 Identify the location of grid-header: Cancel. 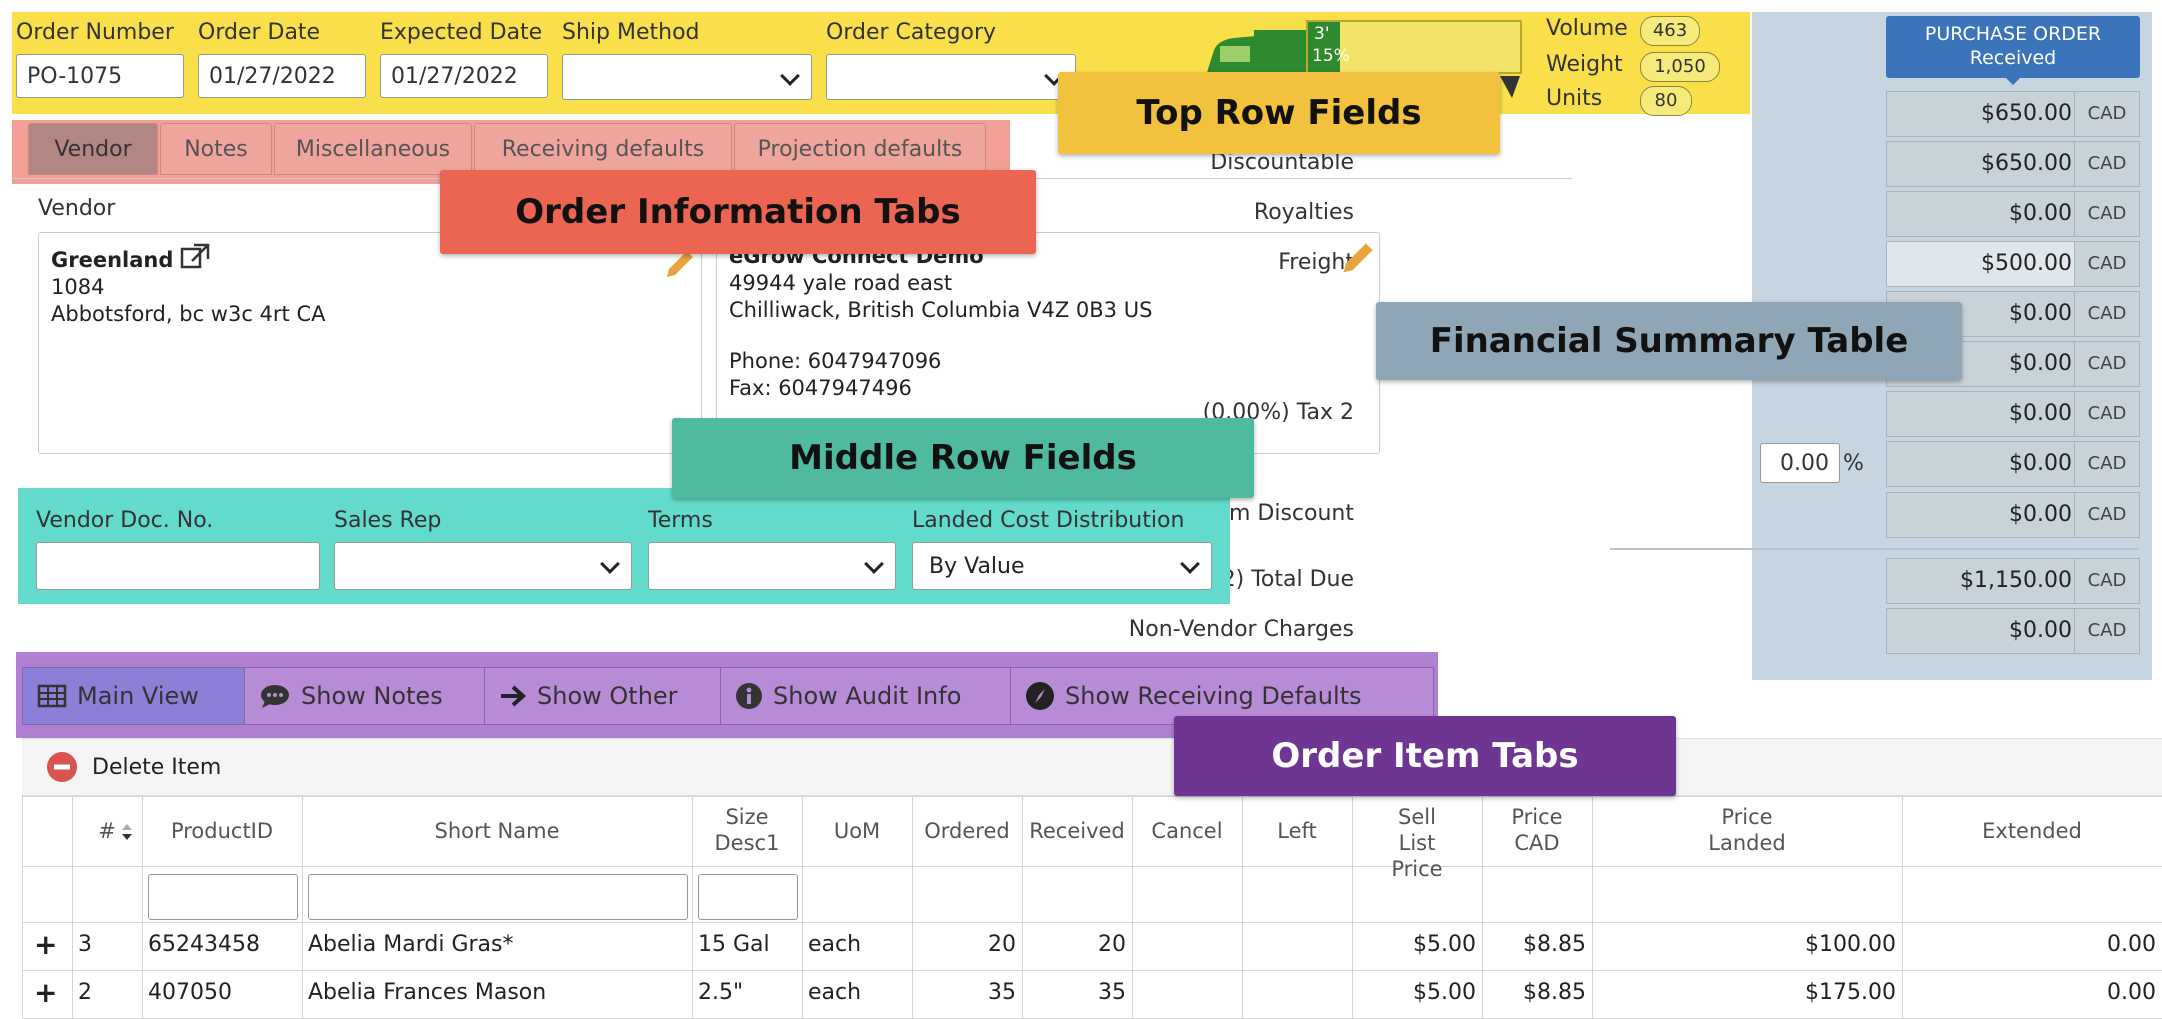
(1187, 831).